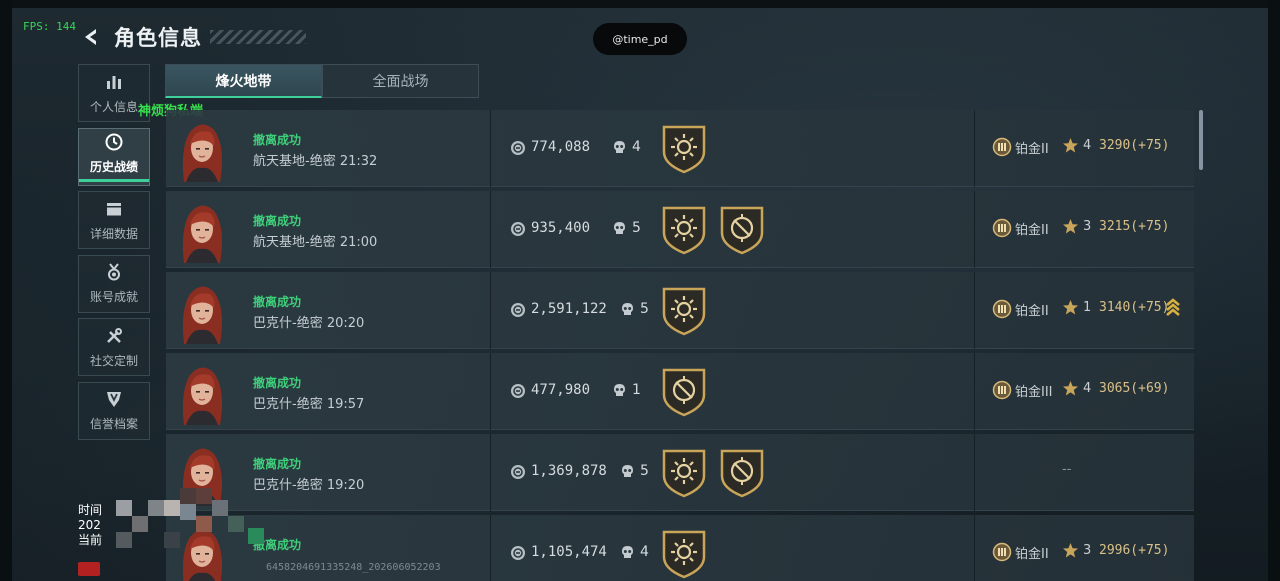  What do you see at coordinates (561, 147) in the screenshot?
I see `loot-value: 774,088` at bounding box center [561, 147].